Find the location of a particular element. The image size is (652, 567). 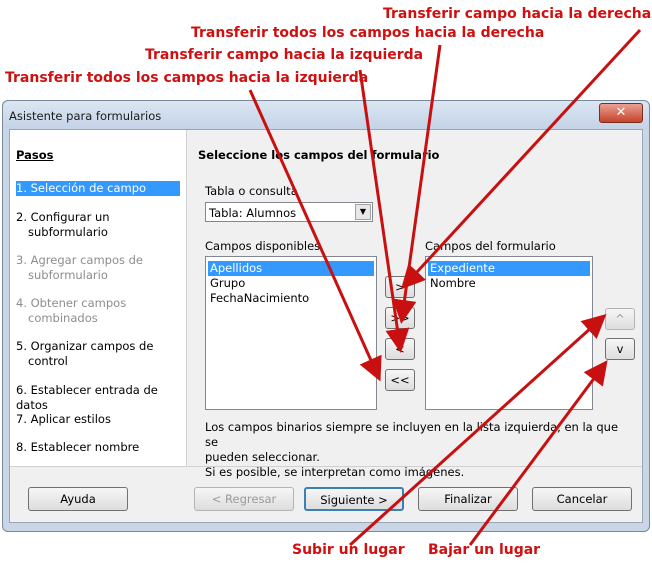

annotation-down: Bajar un lugar is located at coordinates (484, 550).